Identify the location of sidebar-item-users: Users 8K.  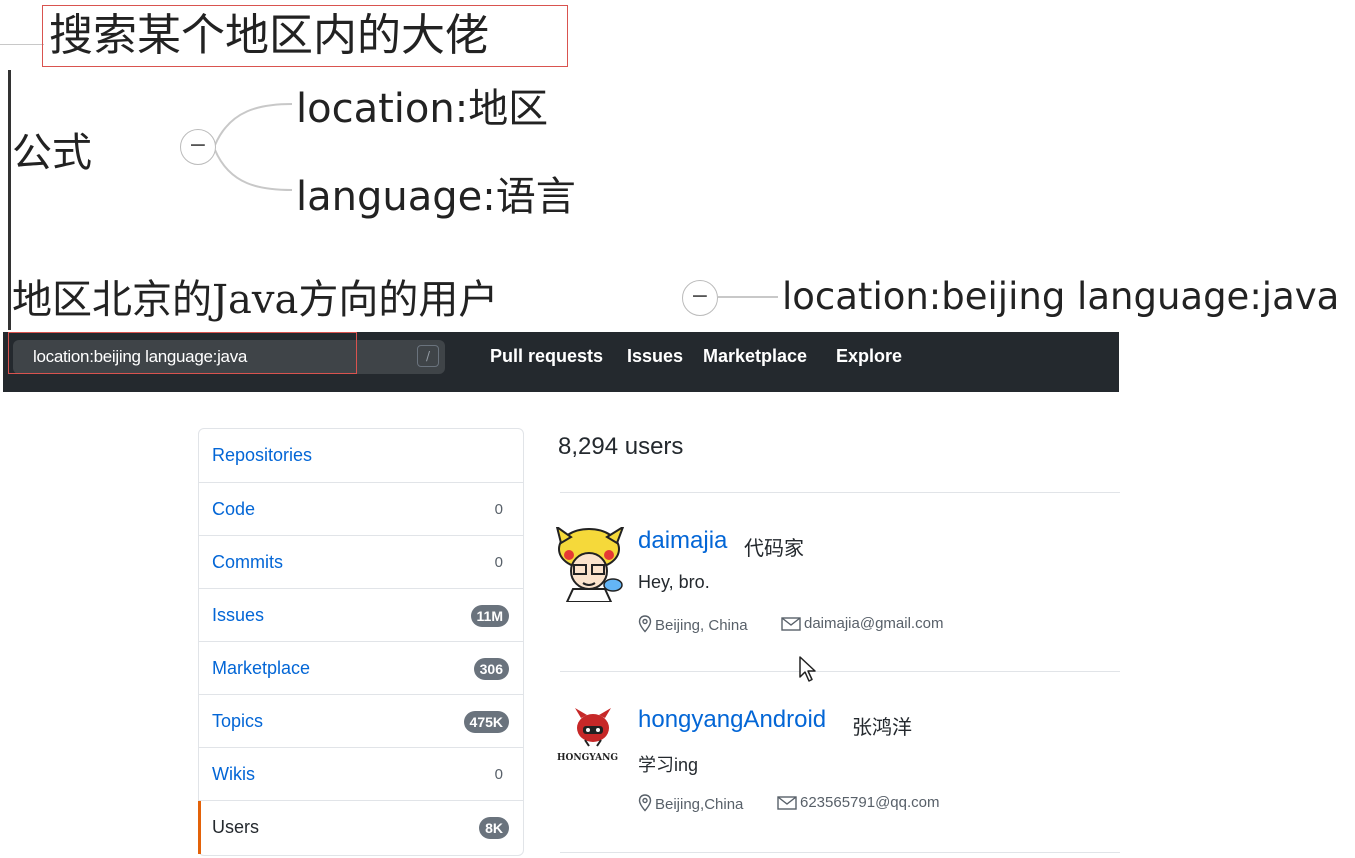
(360, 827).